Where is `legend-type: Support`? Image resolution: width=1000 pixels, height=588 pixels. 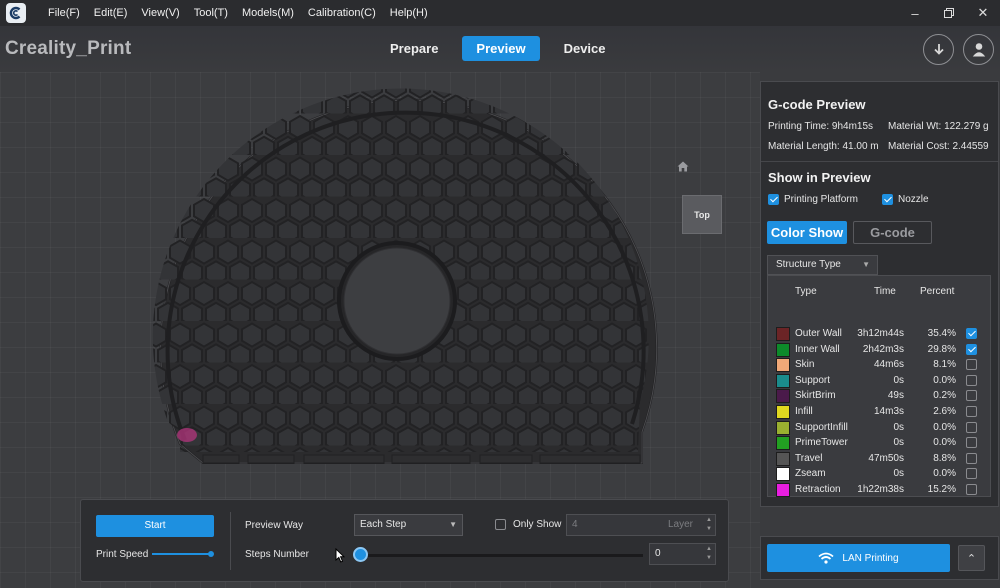
legend-type: Support is located at coordinates (813, 380).